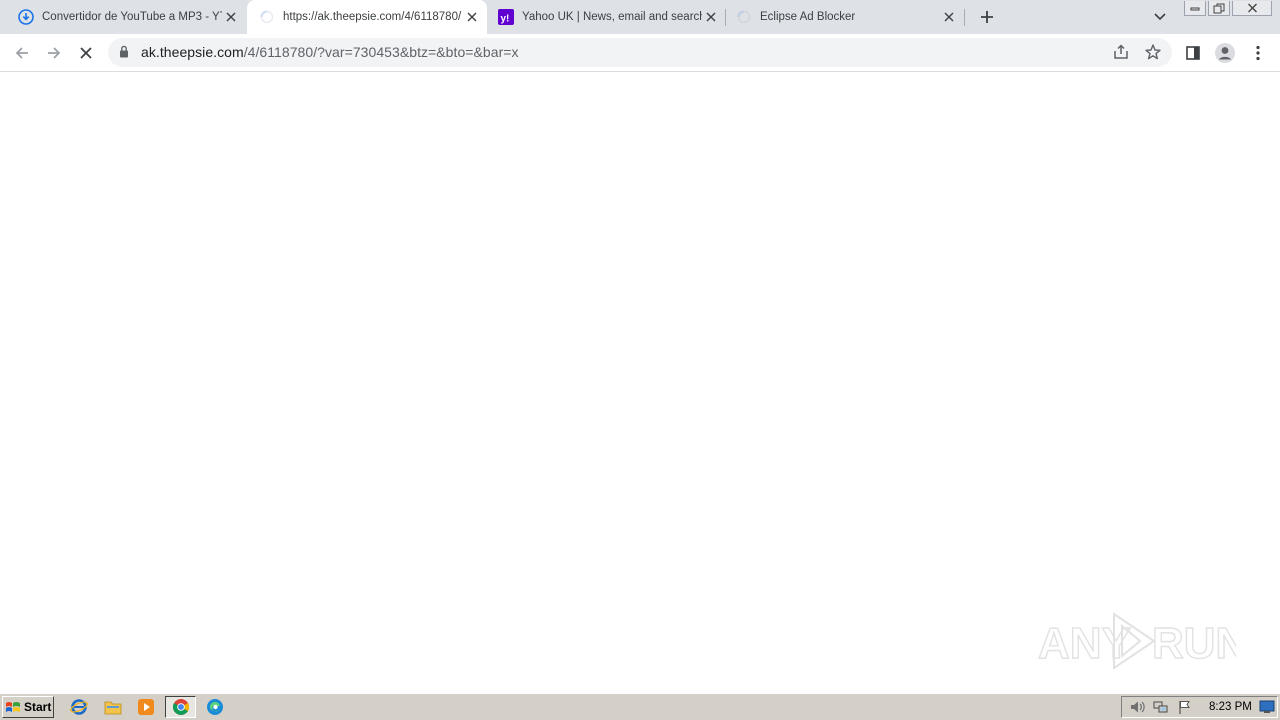 Image resolution: width=1280 pixels, height=720 pixels. Describe the element at coordinates (113, 707) in the screenshot. I see `file-explorer-icon` at that location.